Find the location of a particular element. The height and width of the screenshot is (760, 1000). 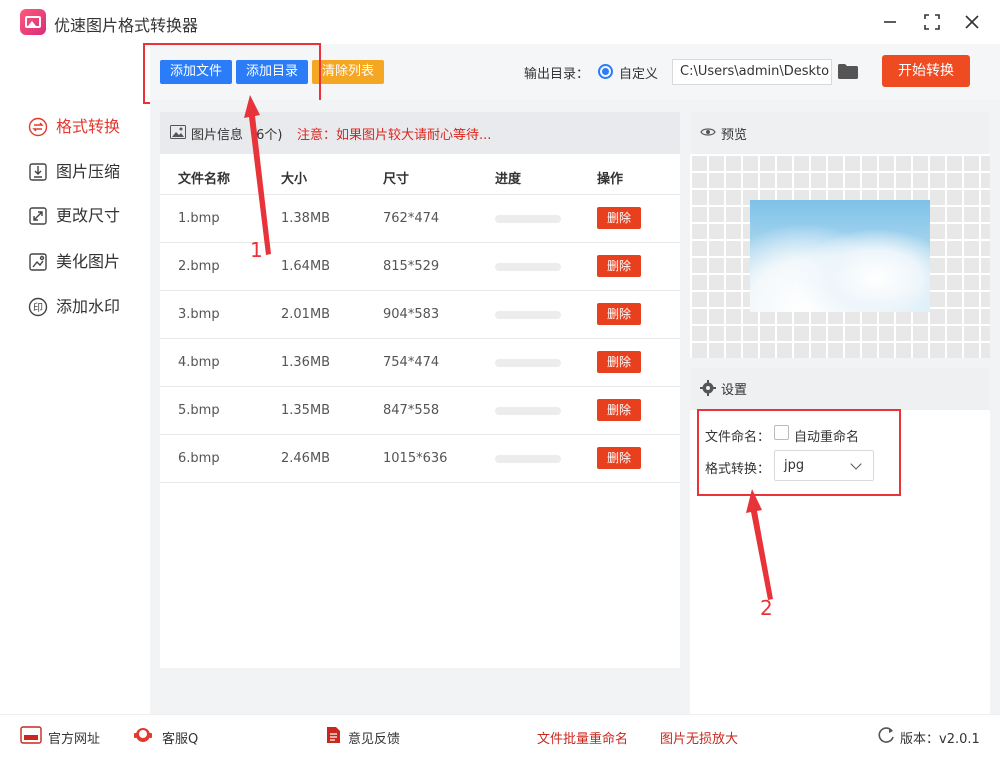

table-row: 3.bmp 2.01MB 904*583 删除 is located at coordinates (420, 314).